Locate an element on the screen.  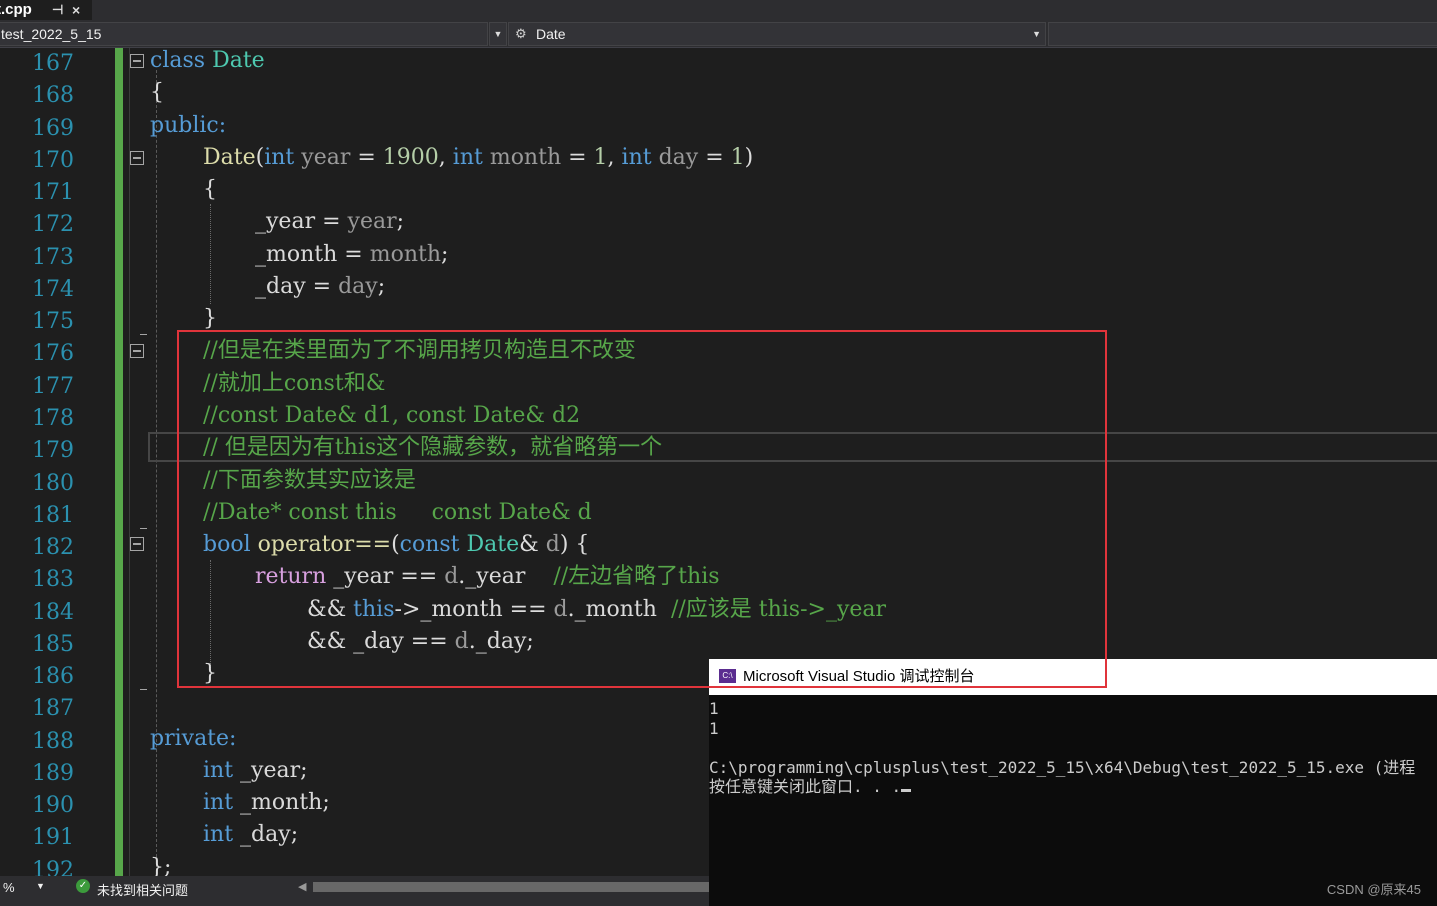
line-number: 177 is located at coordinates (53, 386).